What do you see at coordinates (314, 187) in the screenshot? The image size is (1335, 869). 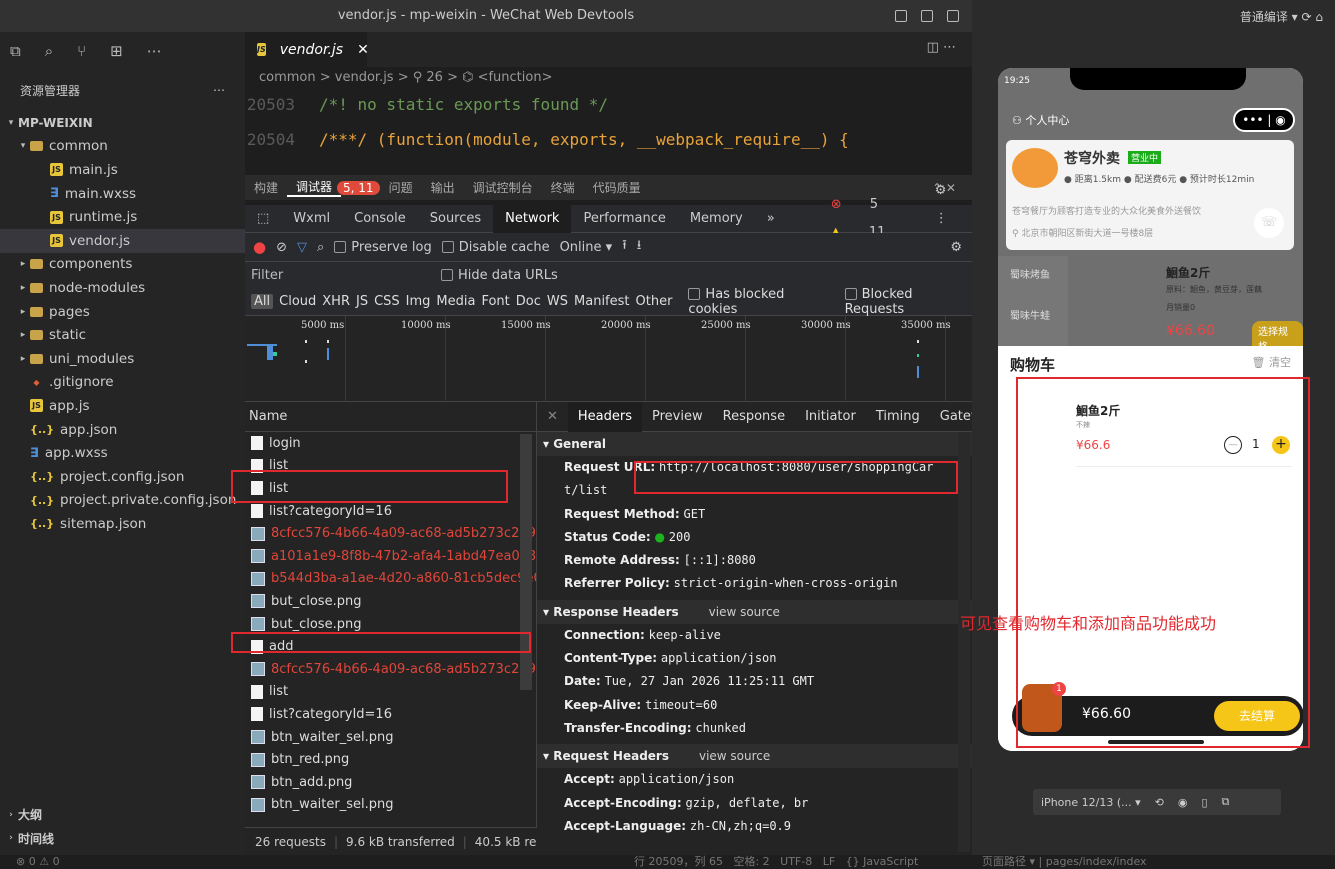 I see `tab-1: 调试器` at bounding box center [314, 187].